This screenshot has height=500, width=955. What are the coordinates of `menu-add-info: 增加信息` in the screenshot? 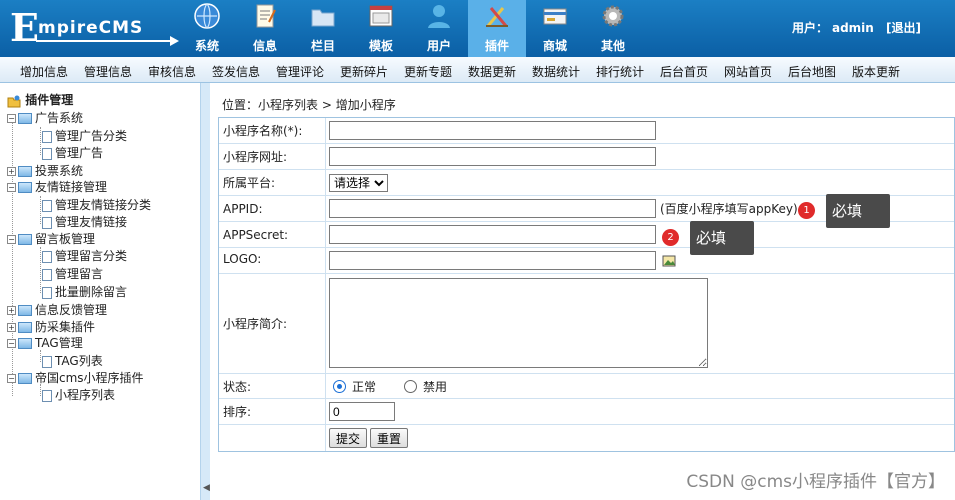 It's located at (44, 71).